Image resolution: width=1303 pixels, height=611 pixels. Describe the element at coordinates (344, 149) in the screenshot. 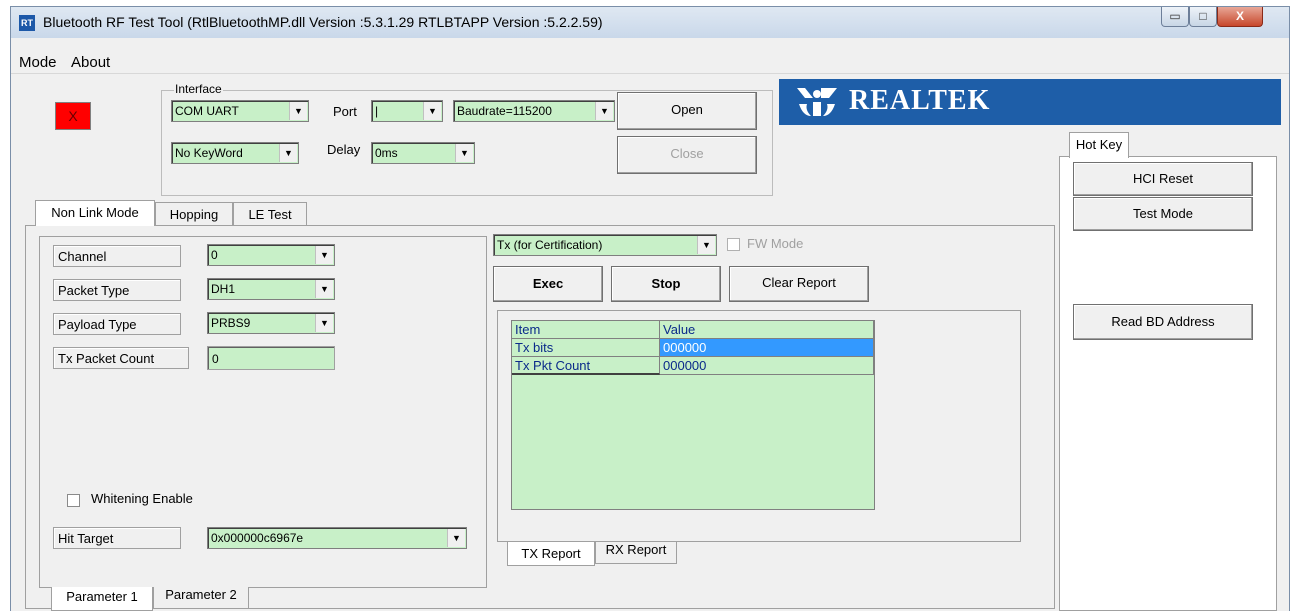

I see `delay-label: Delay` at that location.